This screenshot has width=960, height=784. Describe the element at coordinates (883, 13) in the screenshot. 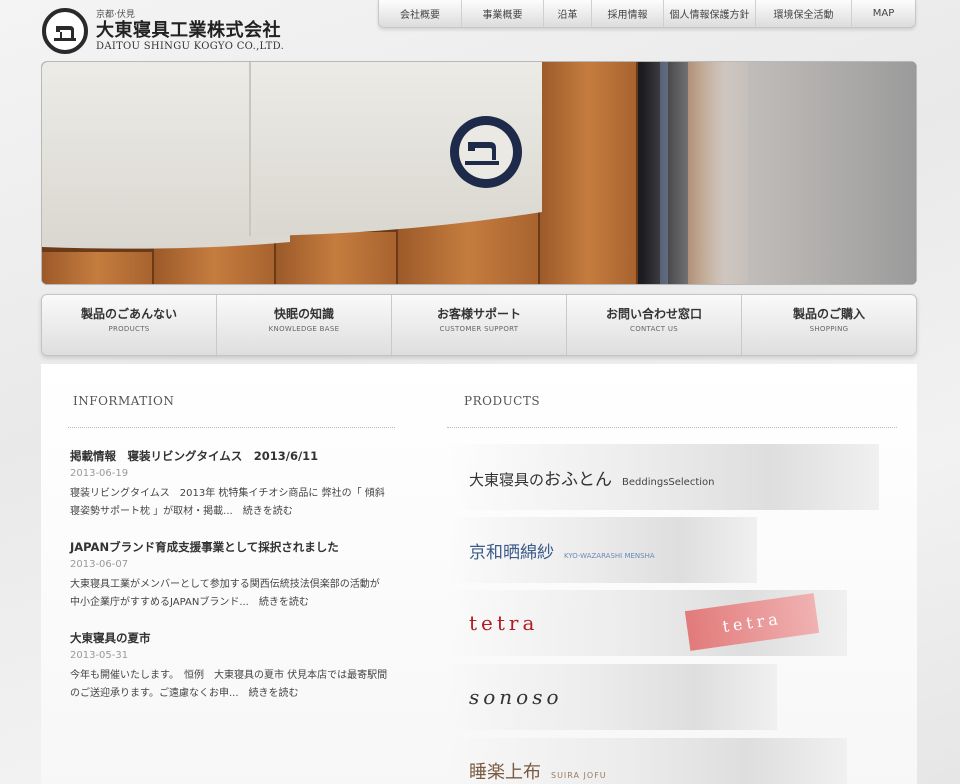

I see `top-nav-map: MAP` at that location.